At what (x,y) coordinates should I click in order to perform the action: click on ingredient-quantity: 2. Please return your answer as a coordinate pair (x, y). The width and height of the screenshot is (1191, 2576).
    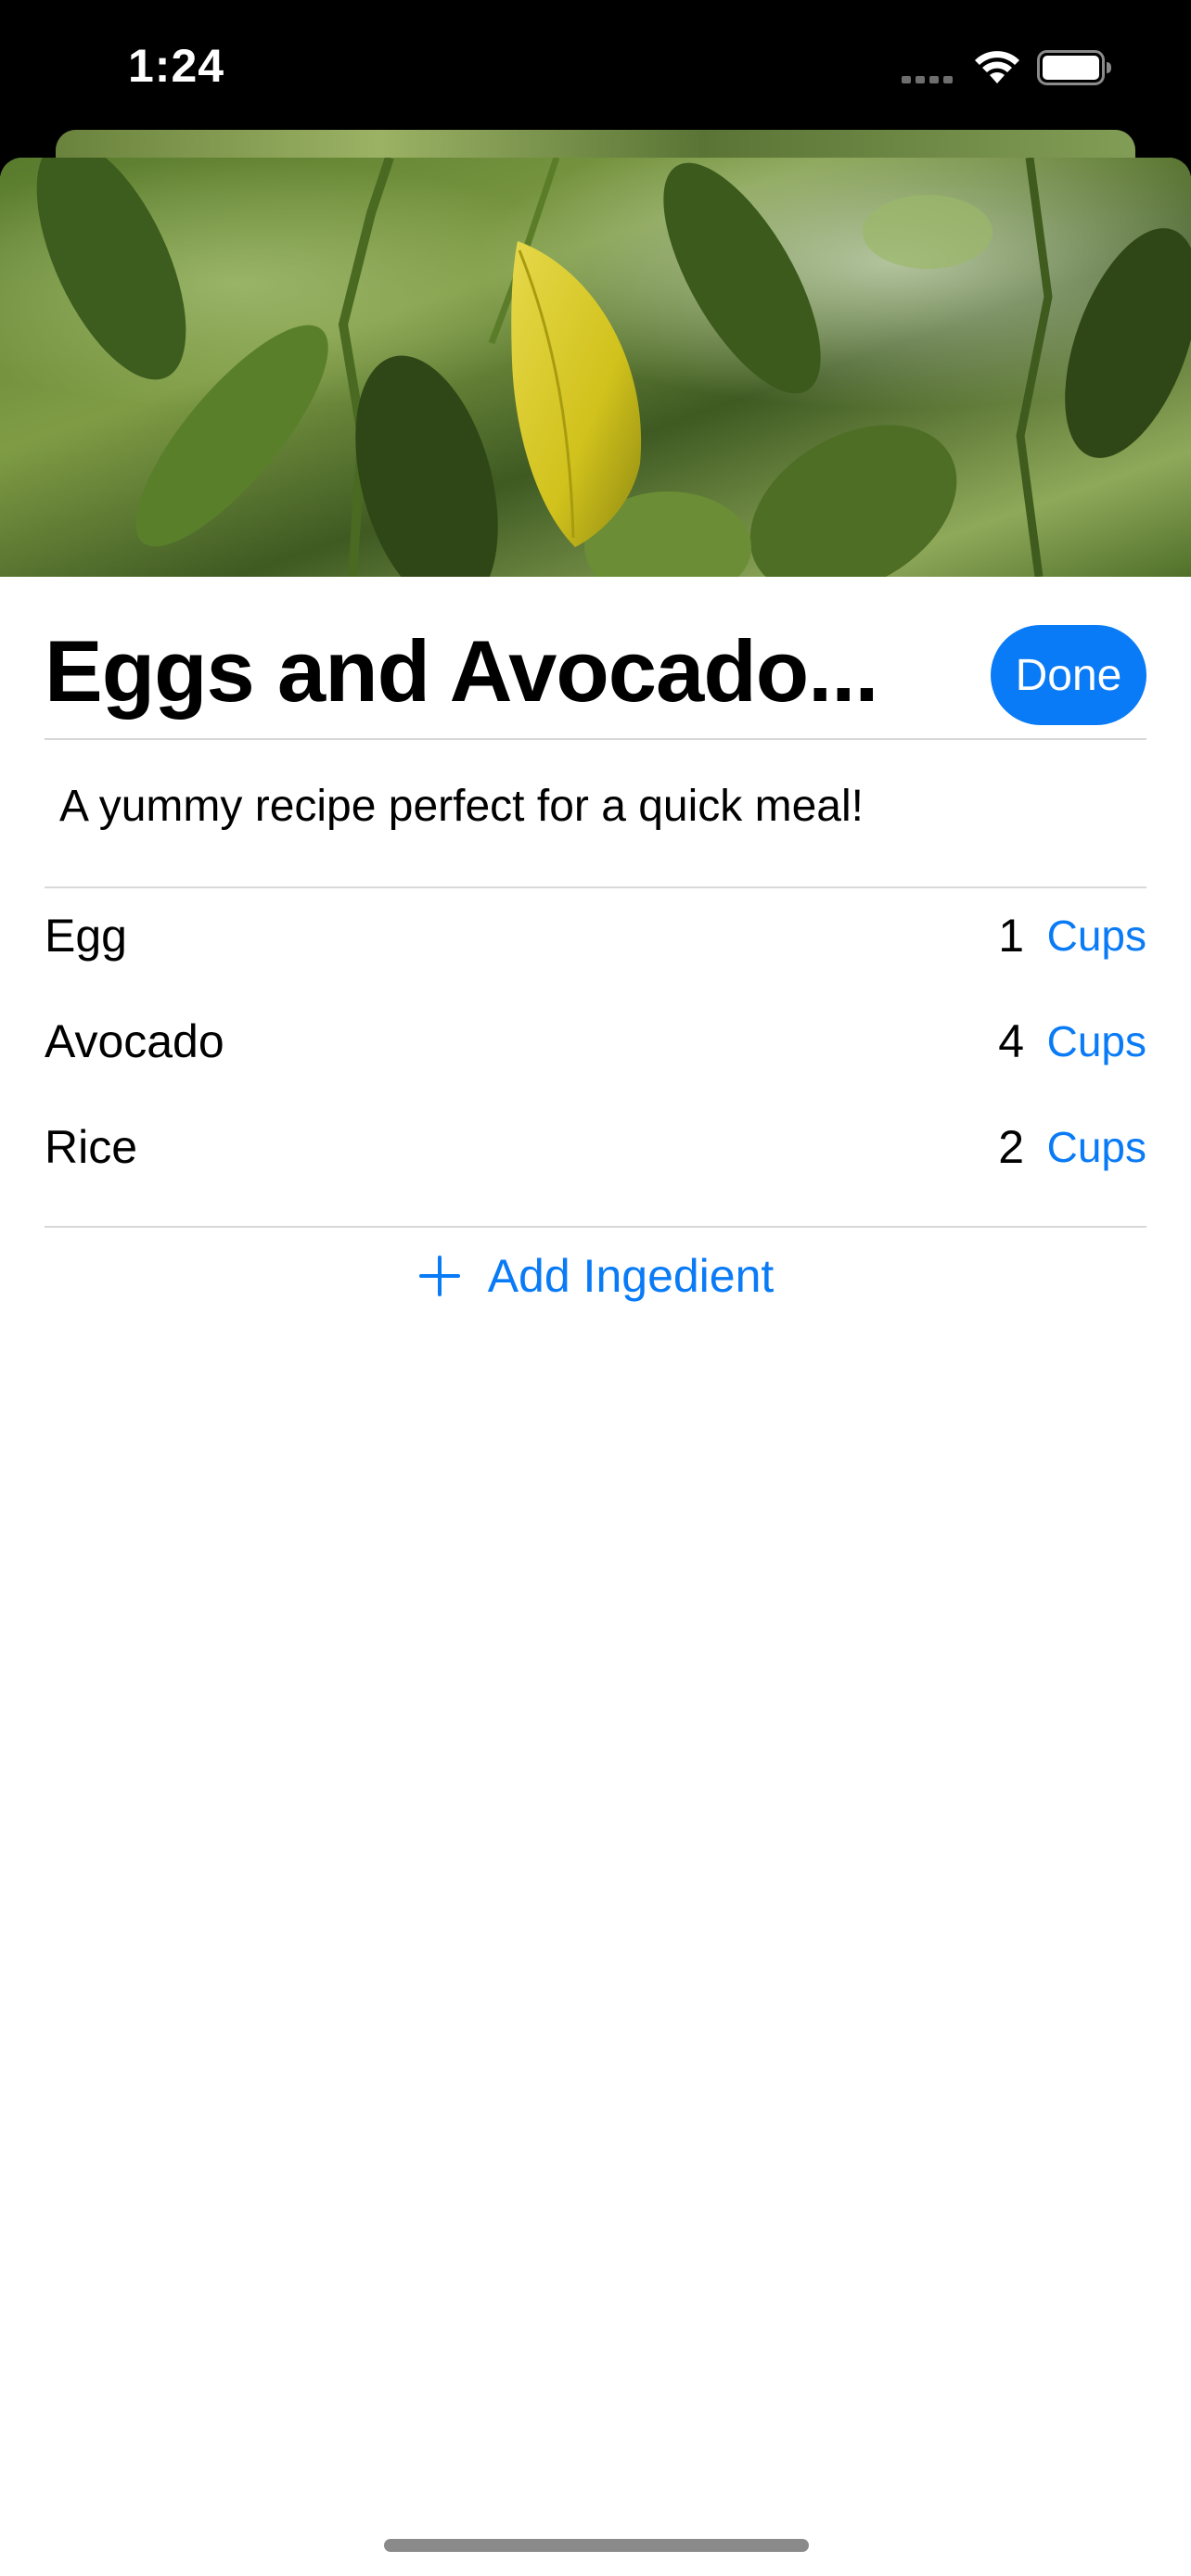
    Looking at the image, I should click on (1011, 1147).